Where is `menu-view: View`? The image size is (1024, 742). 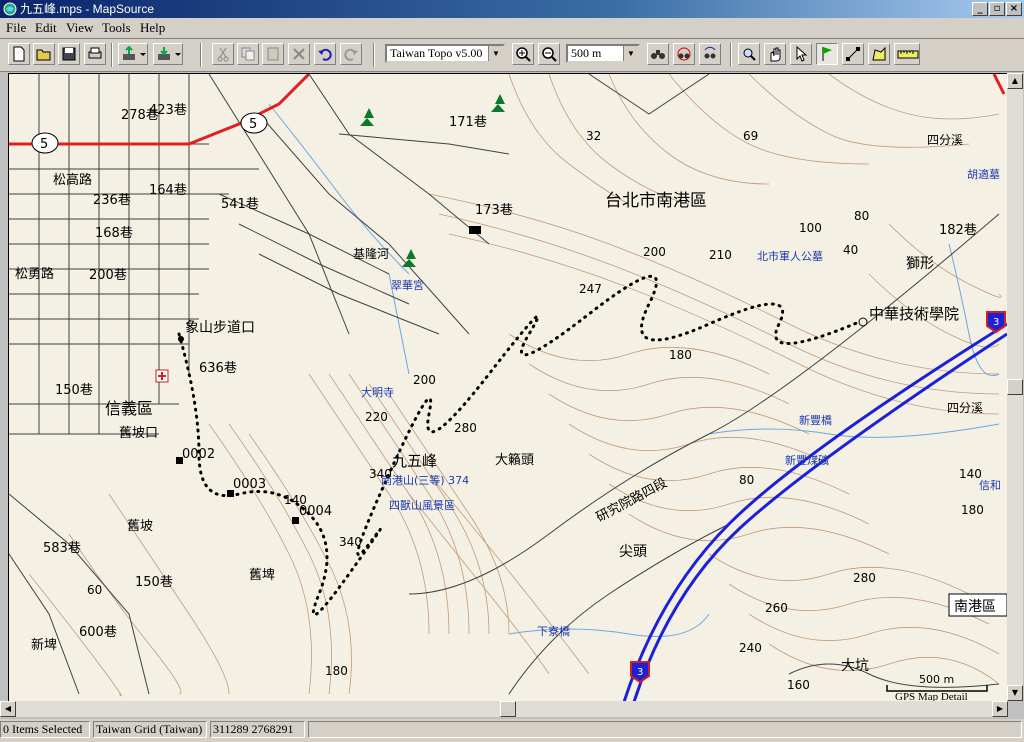 menu-view: View is located at coordinates (79, 28).